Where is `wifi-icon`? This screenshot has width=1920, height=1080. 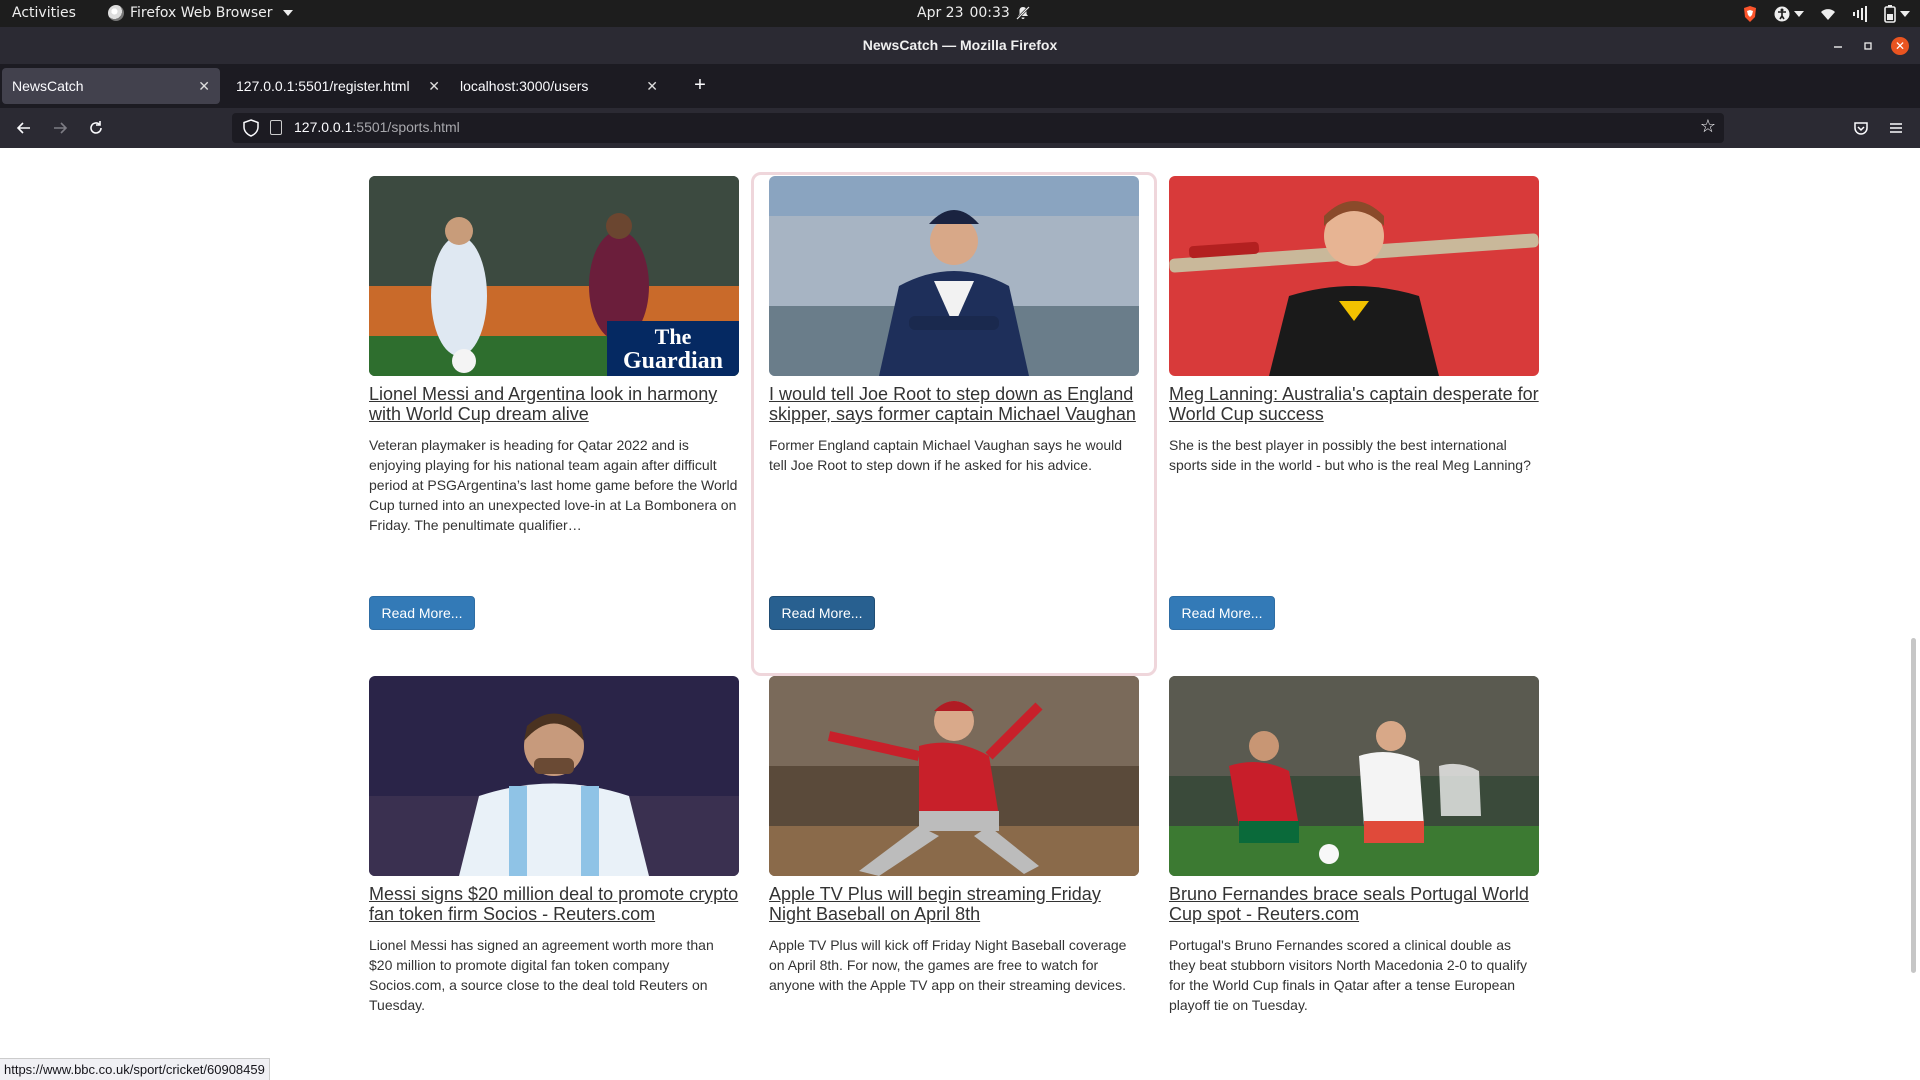 wifi-icon is located at coordinates (1828, 14).